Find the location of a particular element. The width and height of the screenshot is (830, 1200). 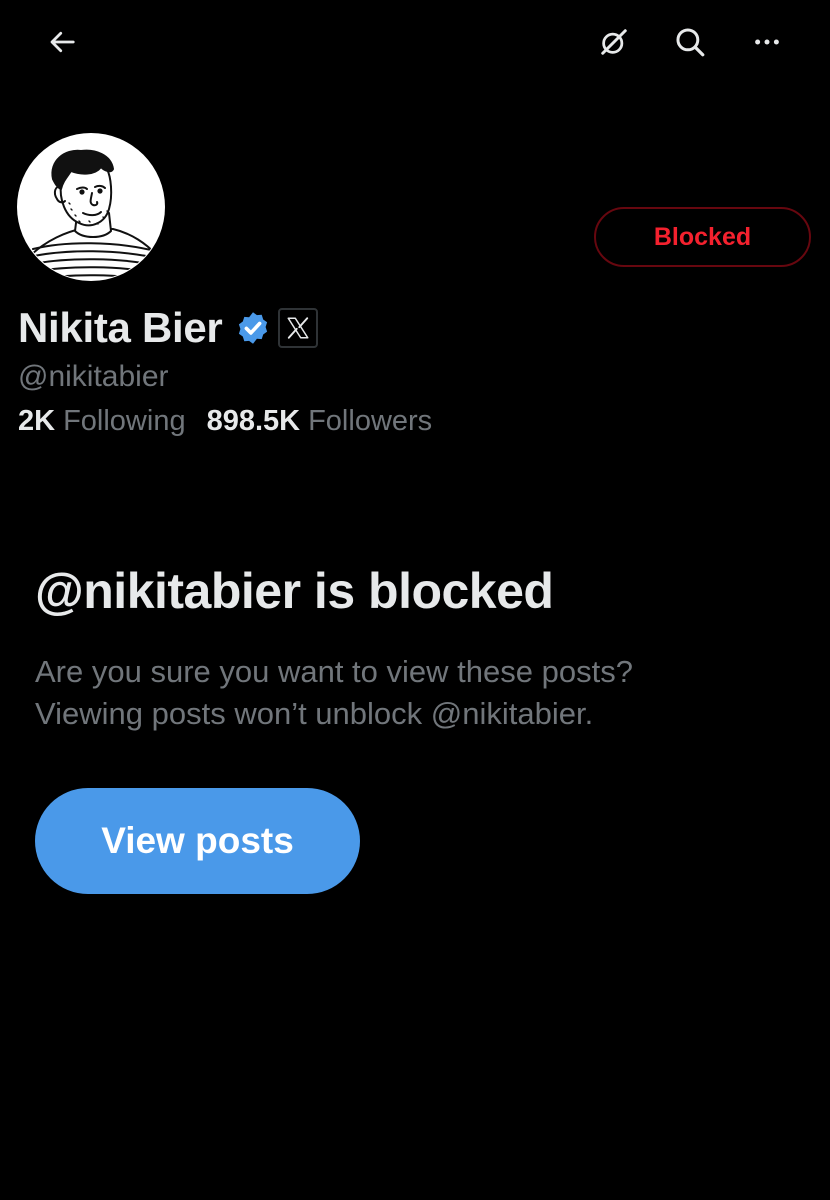

x-logo-icon is located at coordinates (298, 328).